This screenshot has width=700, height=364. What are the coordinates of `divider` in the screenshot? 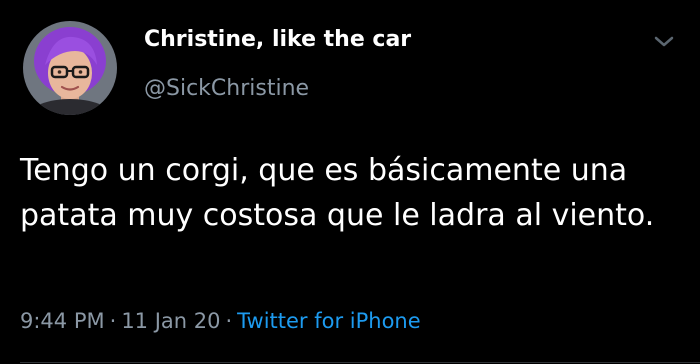 It's located at (360, 362).